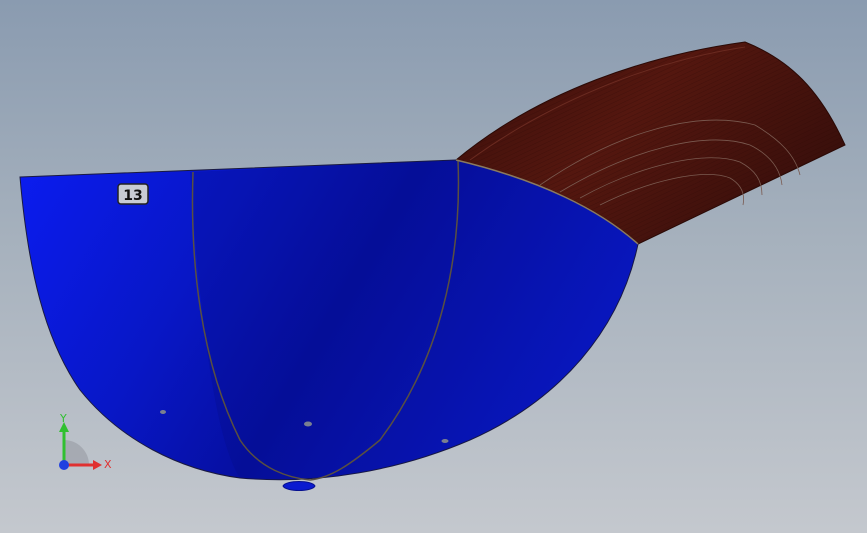  What do you see at coordinates (299, 486) in the screenshot?
I see `top-button` at bounding box center [299, 486].